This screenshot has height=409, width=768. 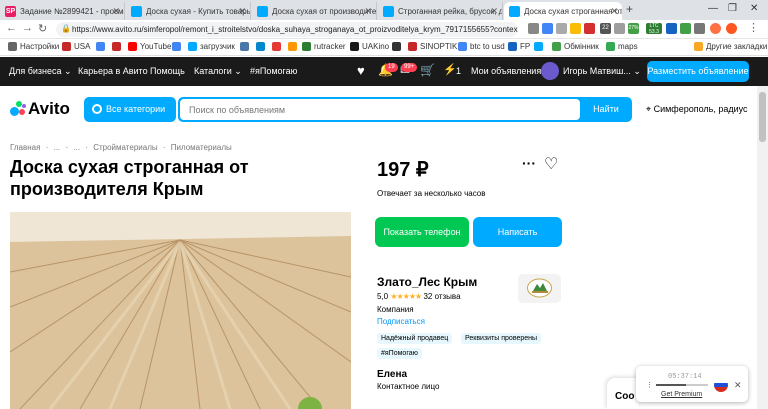 I want to click on breadcrumb-item: Стройматериалы, so click(x=125, y=147).